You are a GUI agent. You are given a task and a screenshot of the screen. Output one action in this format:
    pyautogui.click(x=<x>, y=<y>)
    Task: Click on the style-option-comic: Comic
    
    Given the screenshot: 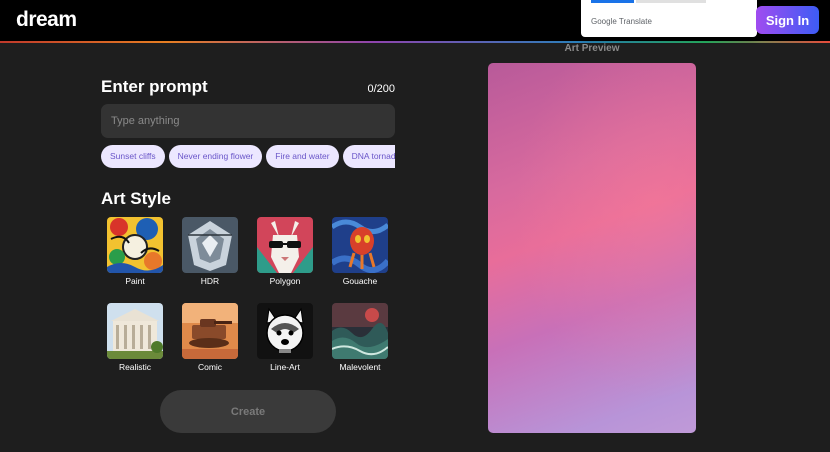 What is the action you would take?
    pyautogui.click(x=210, y=337)
    